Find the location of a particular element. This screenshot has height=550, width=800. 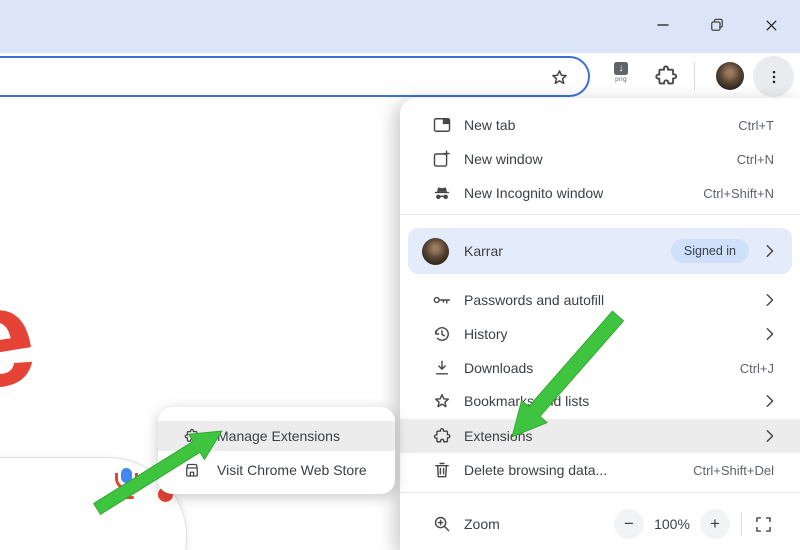

zoom-magnifier-icon is located at coordinates (442, 524).